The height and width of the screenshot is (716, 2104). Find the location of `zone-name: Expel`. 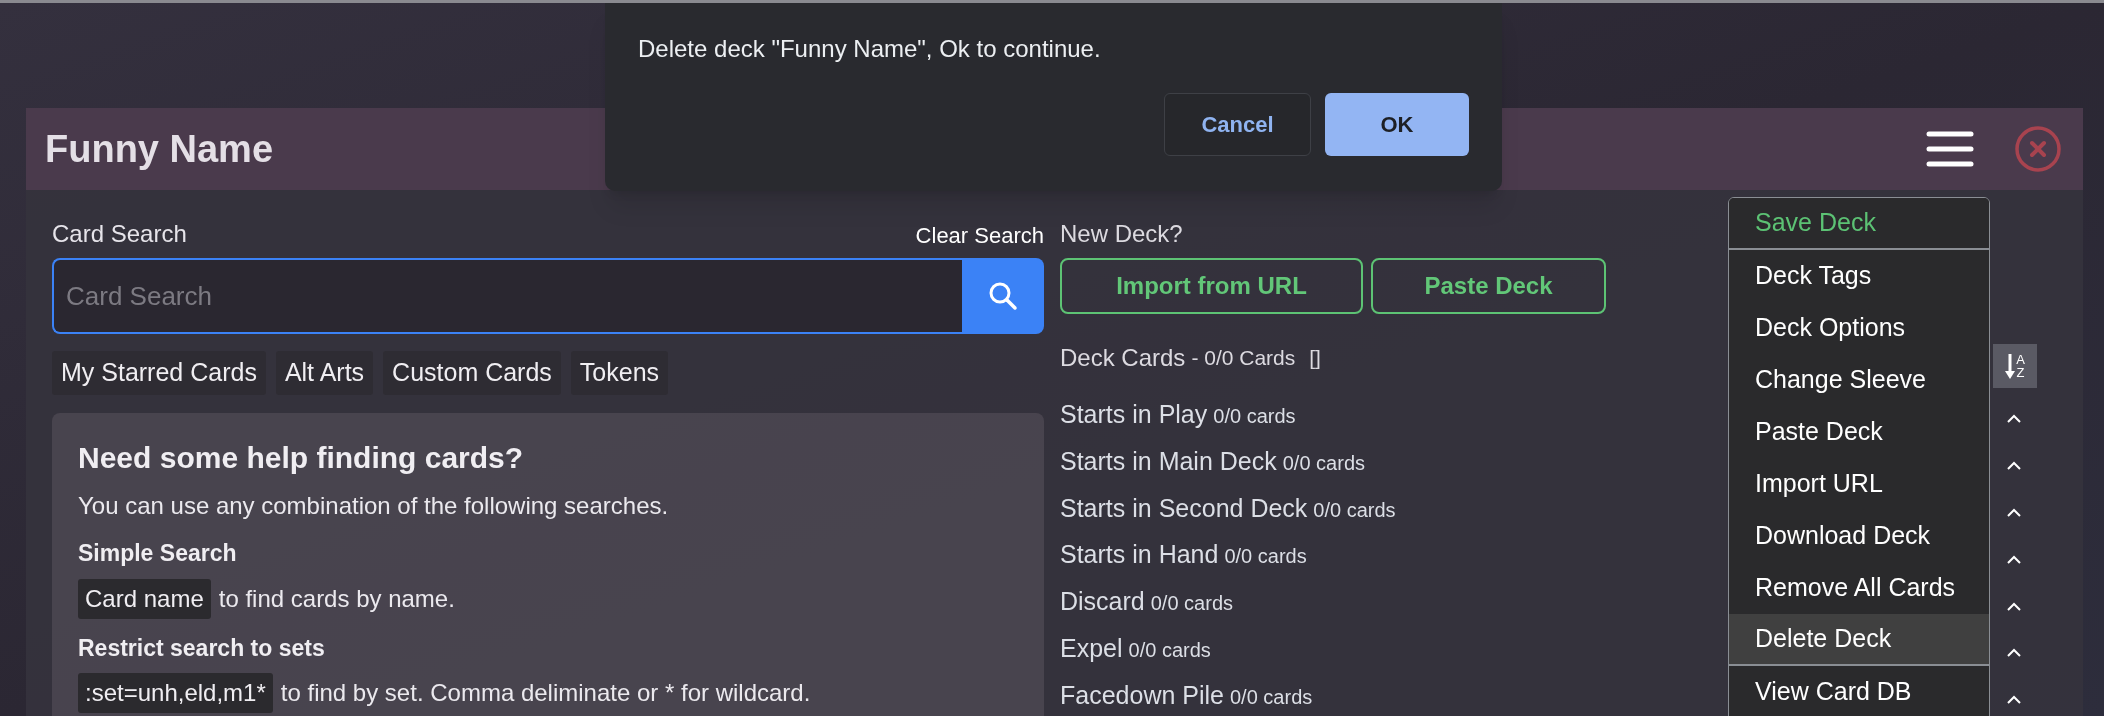

zone-name: Expel is located at coordinates (1091, 648).